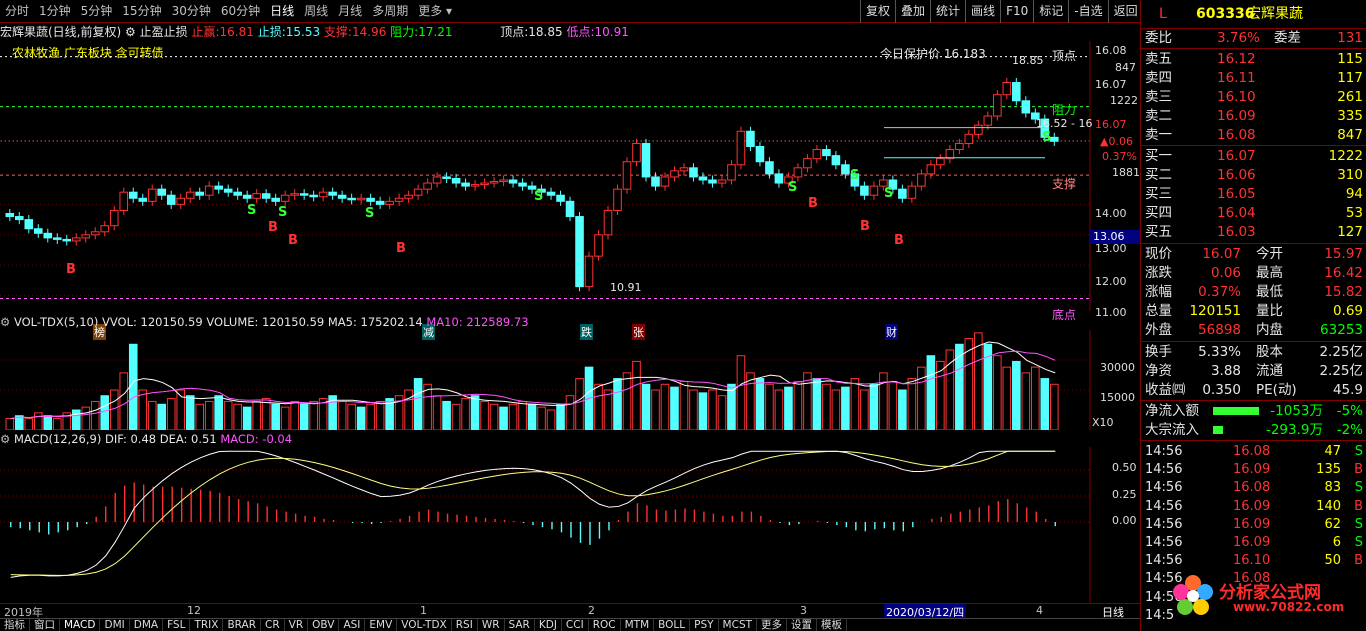 Image resolution: width=1366 pixels, height=631 pixels. Describe the element at coordinates (738, 625) in the screenshot. I see `indicator-tab: MCST` at that location.